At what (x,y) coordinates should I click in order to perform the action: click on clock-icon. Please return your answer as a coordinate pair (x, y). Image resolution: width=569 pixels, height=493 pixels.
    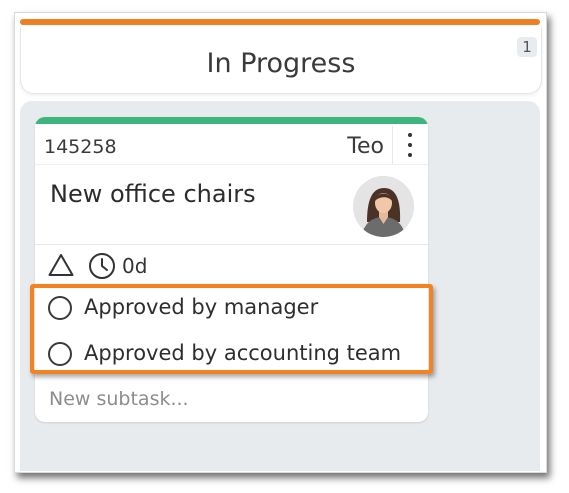
    Looking at the image, I should click on (102, 268).